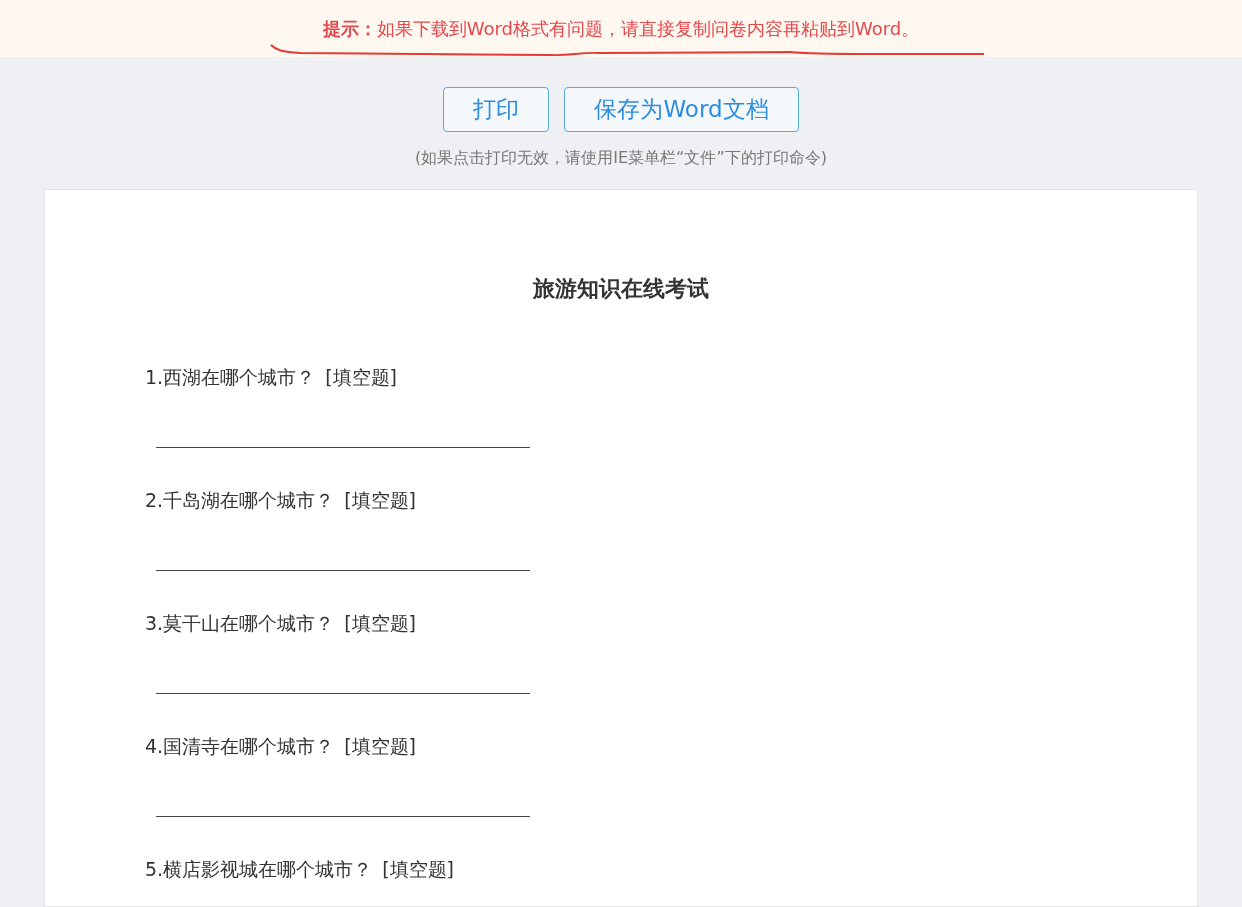 Image resolution: width=1242 pixels, height=907 pixels. I want to click on question-text: 3.莫干山在哪个城市？, so click(240, 623).